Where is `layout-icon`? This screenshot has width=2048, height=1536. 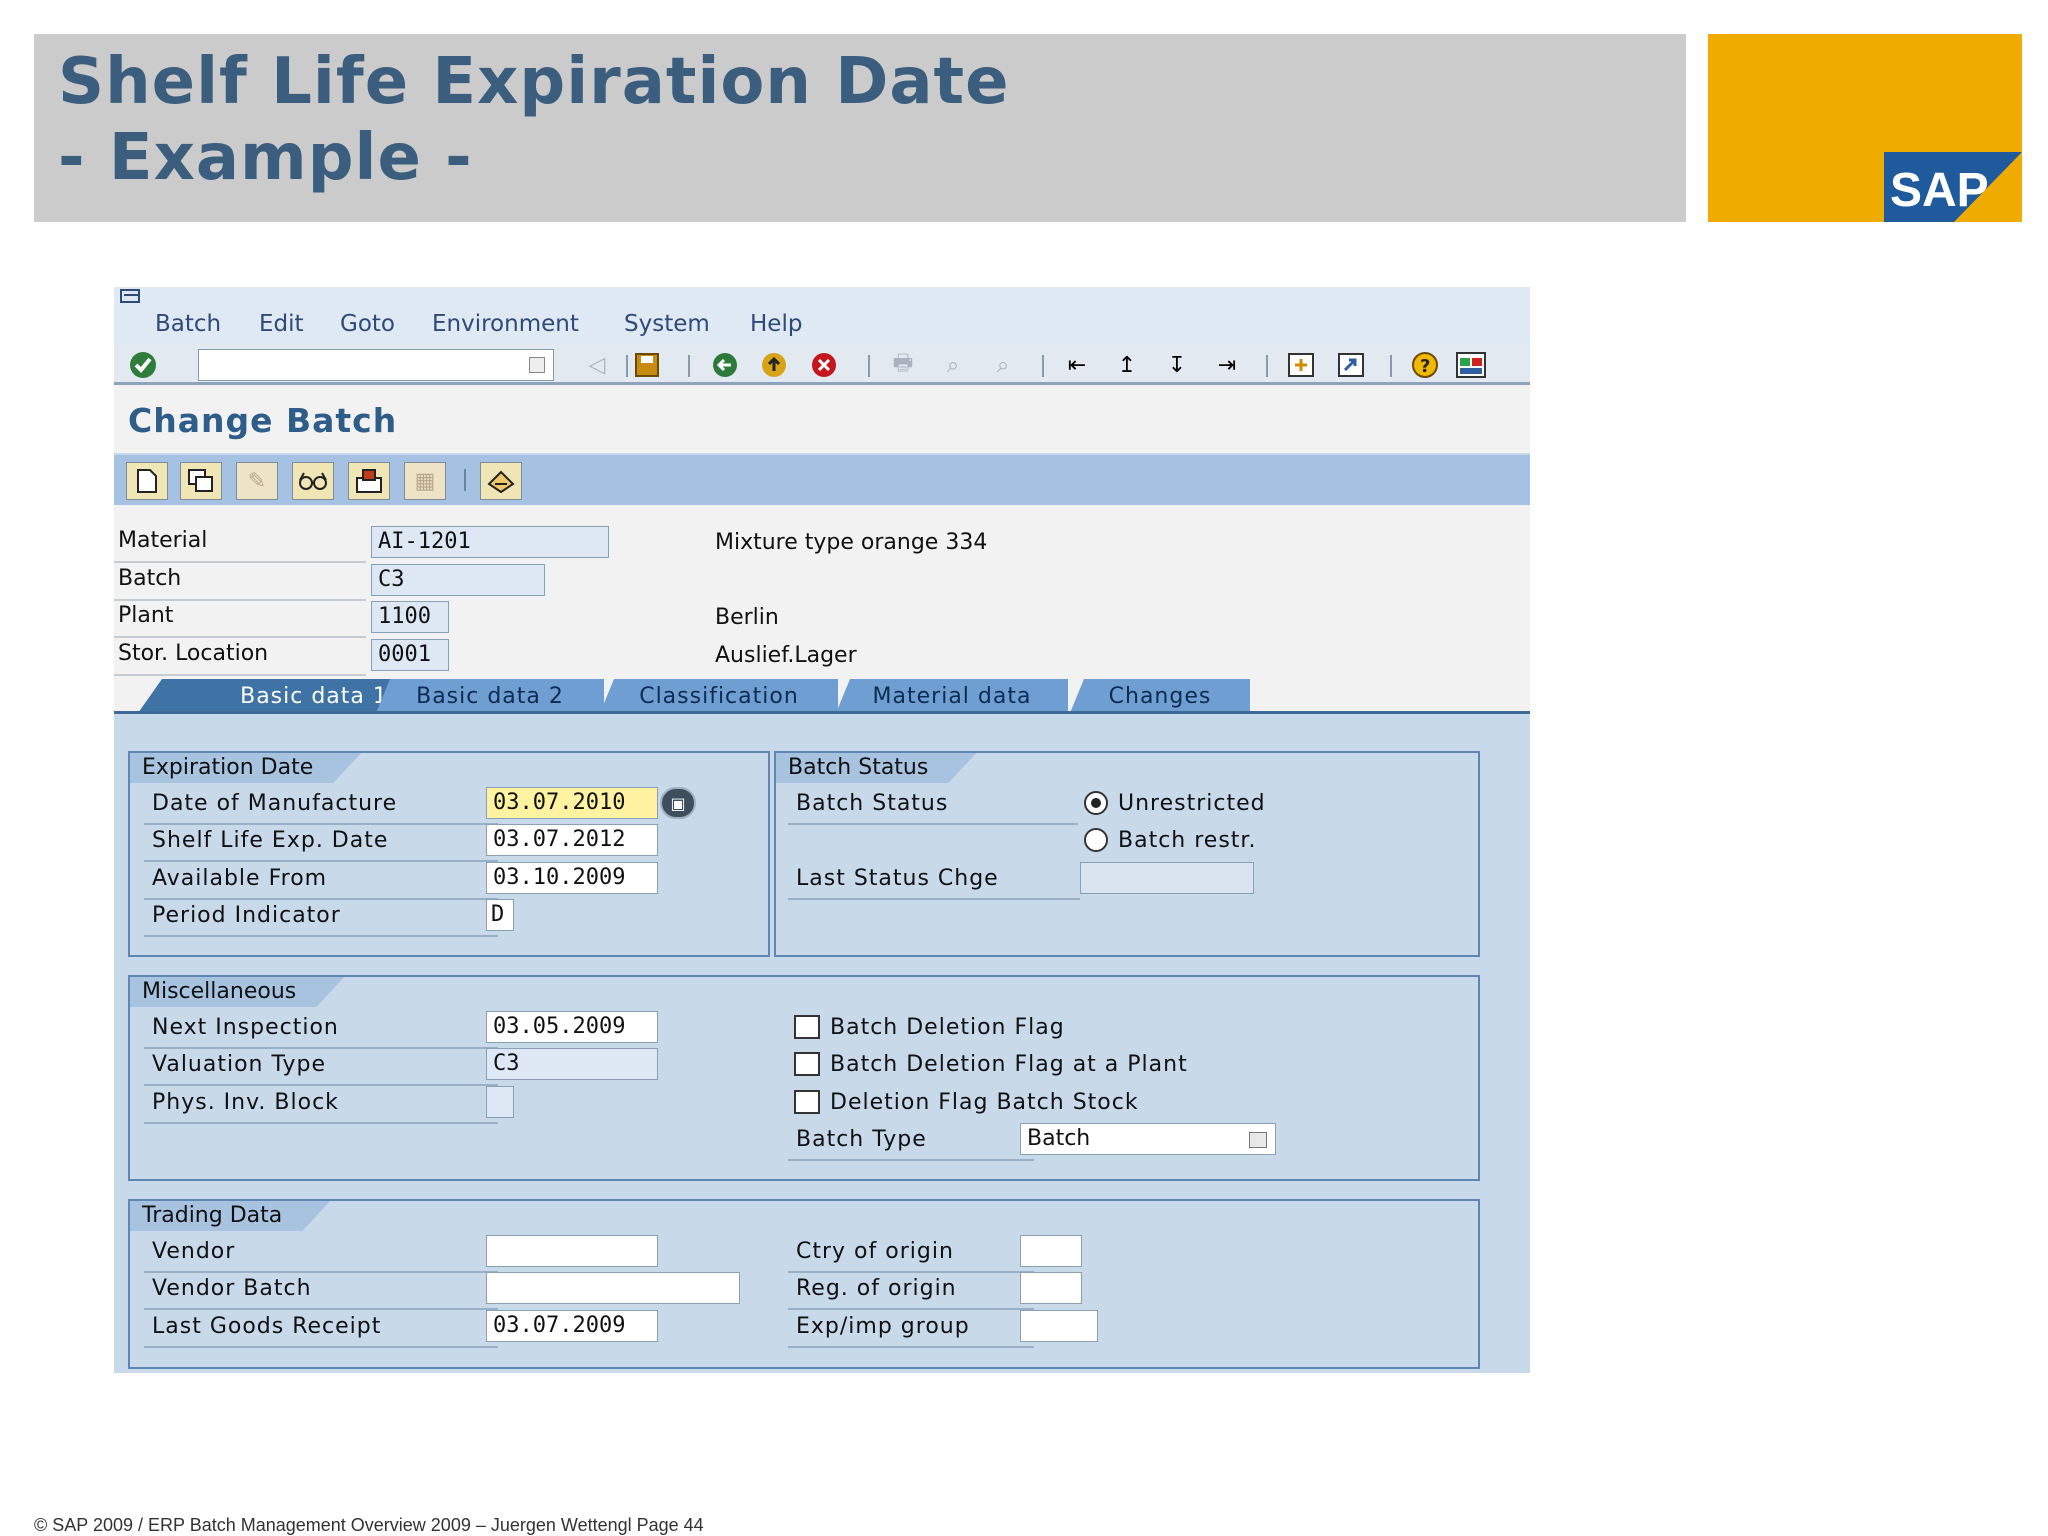
layout-icon is located at coordinates (1471, 365).